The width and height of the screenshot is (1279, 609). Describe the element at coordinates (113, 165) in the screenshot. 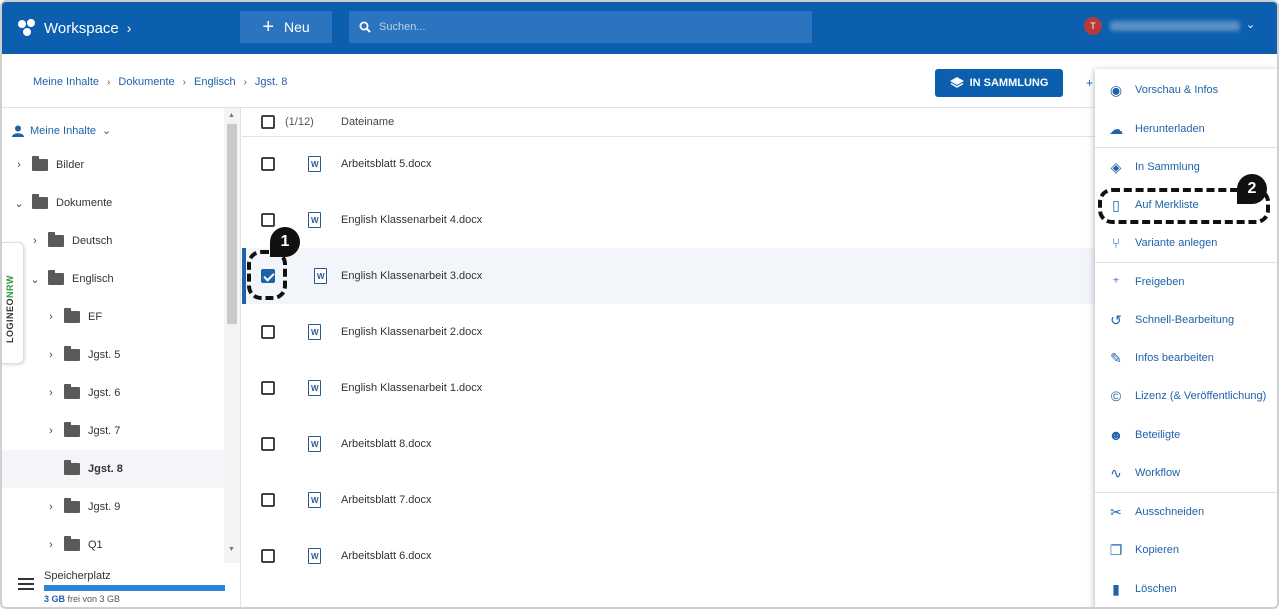

I see `tree-item-bilder: › Bilder` at that location.